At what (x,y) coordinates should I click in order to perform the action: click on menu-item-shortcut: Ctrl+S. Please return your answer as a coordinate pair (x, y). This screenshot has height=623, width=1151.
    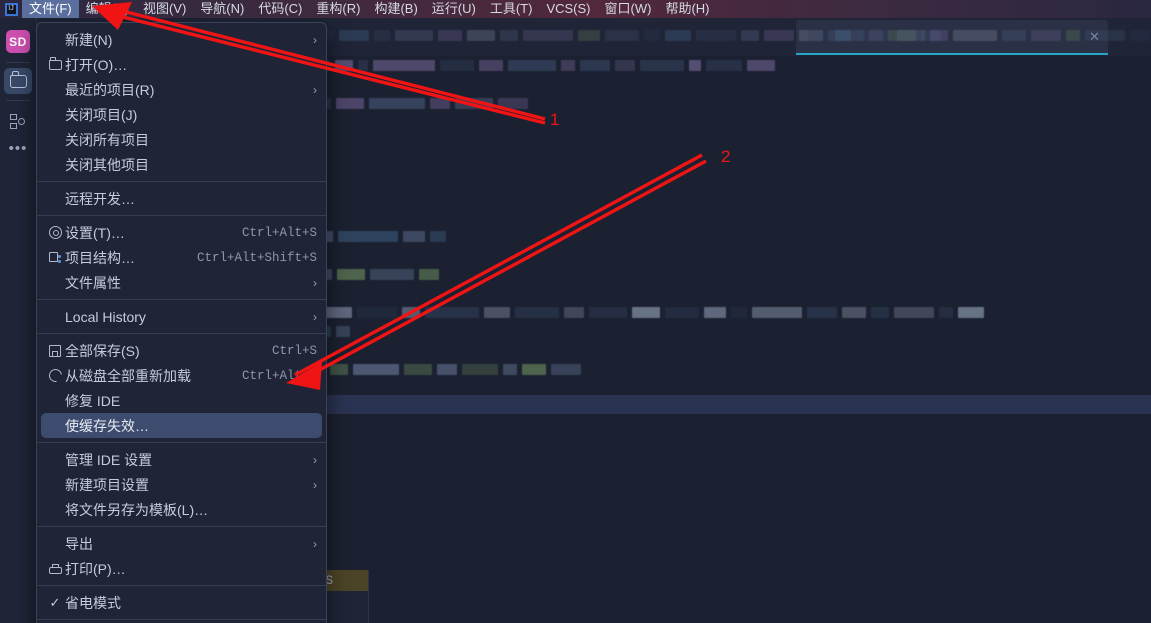
    Looking at the image, I should click on (294, 350).